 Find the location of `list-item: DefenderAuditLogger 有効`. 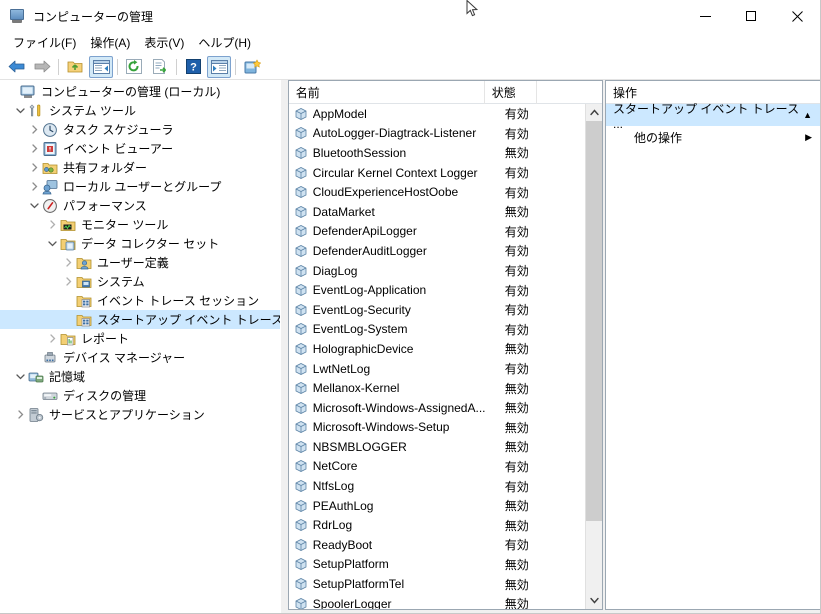

list-item: DefenderAuditLogger 有効 is located at coordinates (437, 251).